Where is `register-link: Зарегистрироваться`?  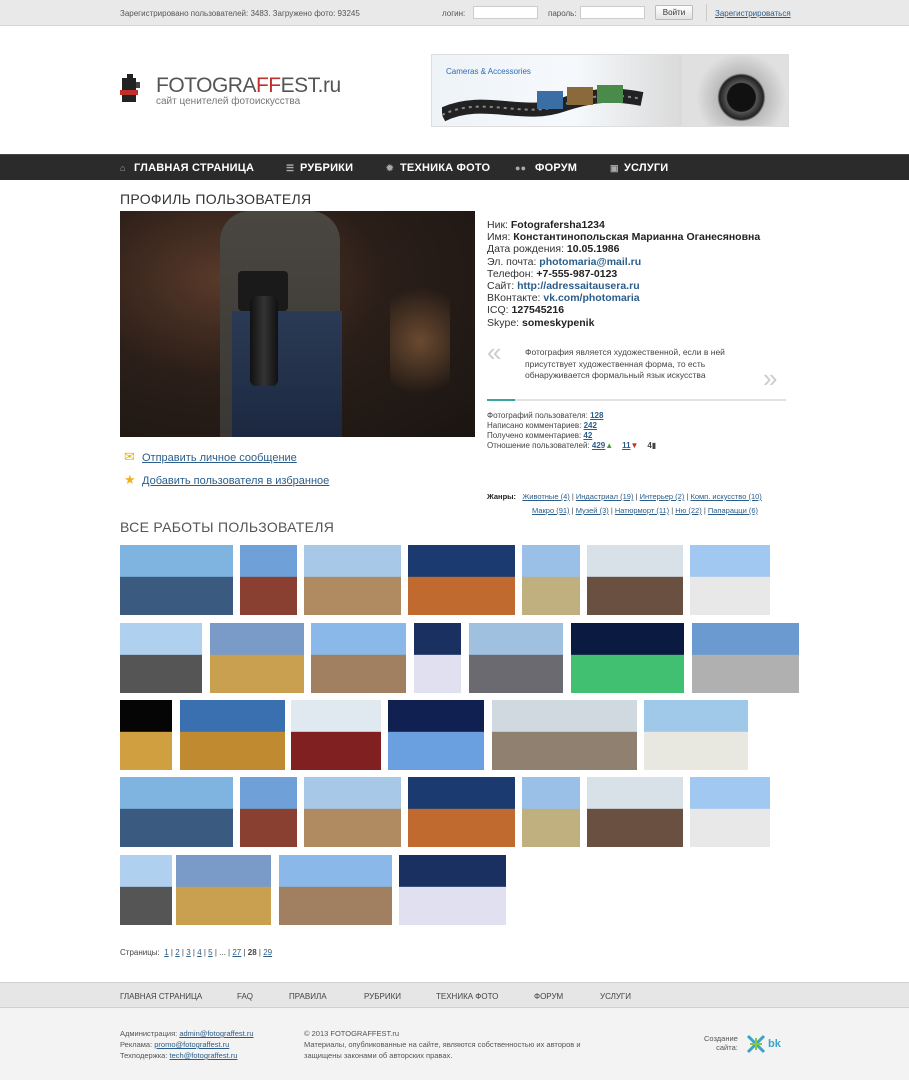 register-link: Зарегистрироваться is located at coordinates (753, 13).